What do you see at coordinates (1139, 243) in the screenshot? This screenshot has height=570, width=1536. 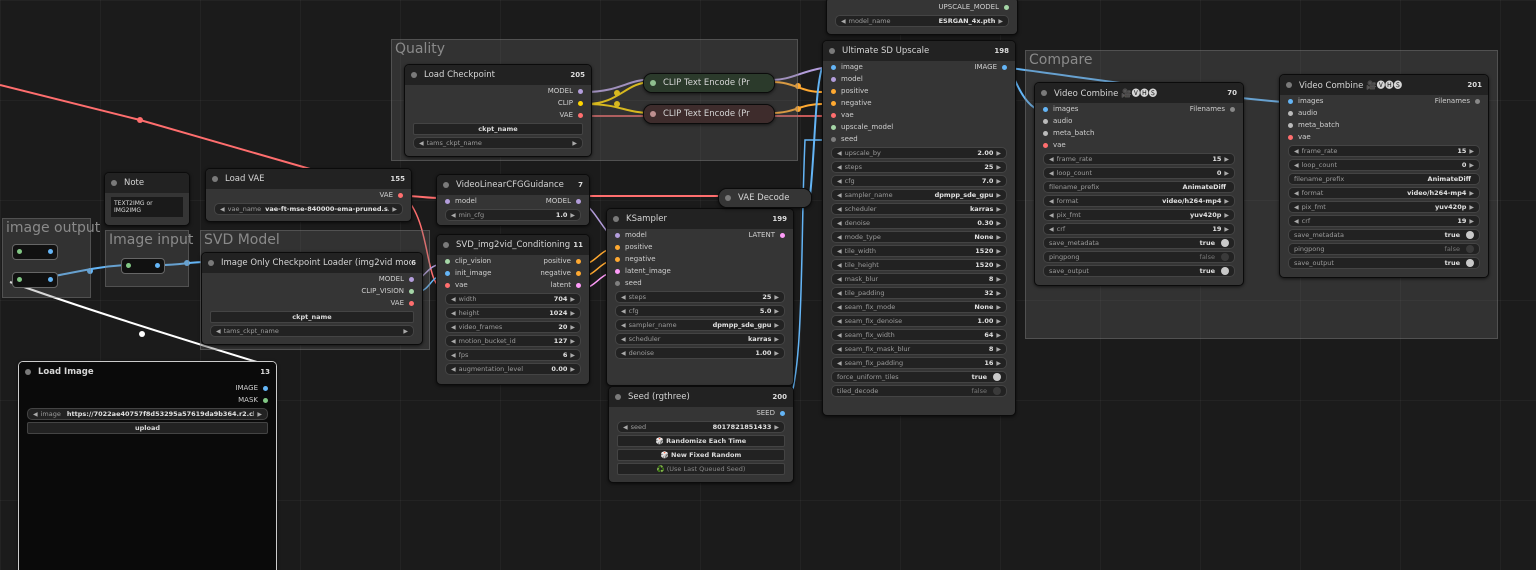 I see `toggle-widget: save_metadata true` at bounding box center [1139, 243].